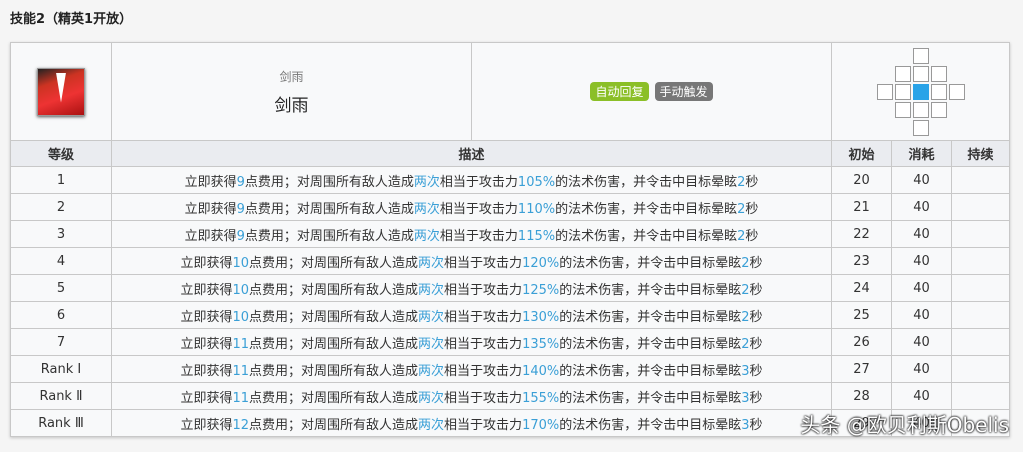 Image resolution: width=1023 pixels, height=452 pixels. What do you see at coordinates (61, 207) in the screenshot?
I see `level-cell: 2` at bounding box center [61, 207].